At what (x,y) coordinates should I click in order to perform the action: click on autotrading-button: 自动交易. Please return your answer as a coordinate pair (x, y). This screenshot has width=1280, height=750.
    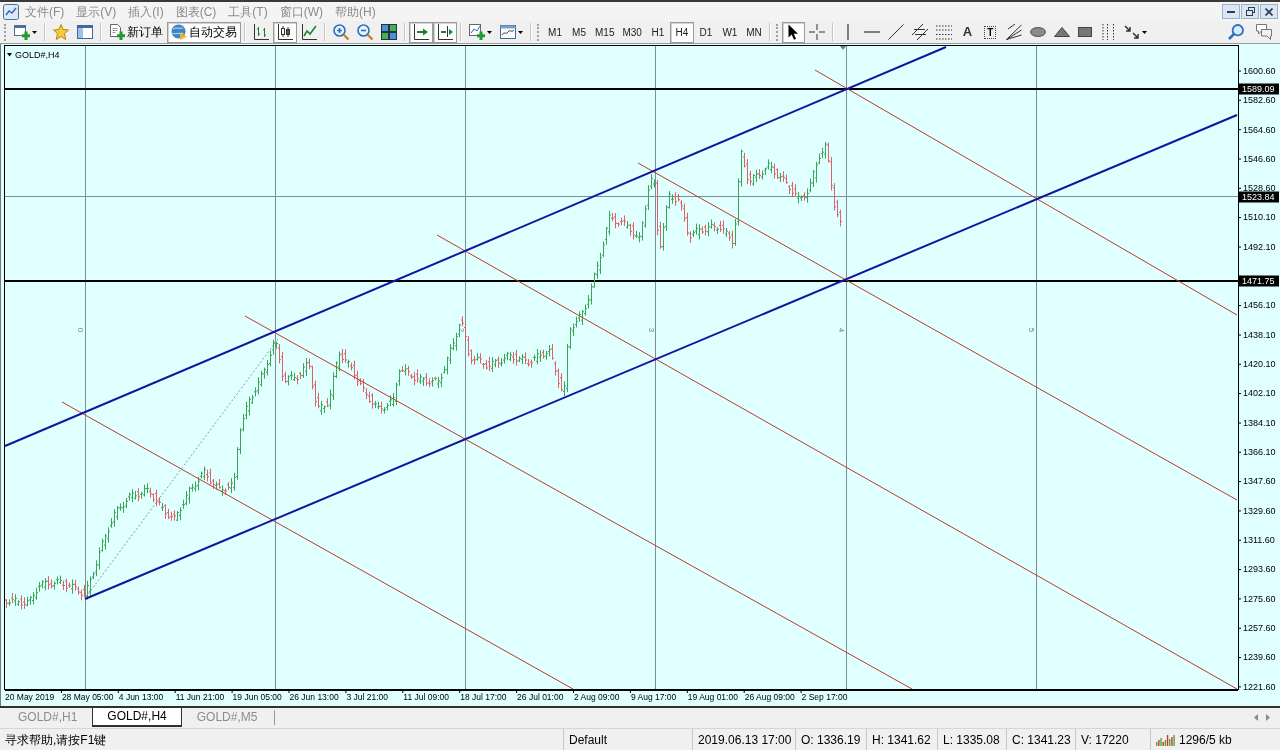
    Looking at the image, I should click on (204, 32).